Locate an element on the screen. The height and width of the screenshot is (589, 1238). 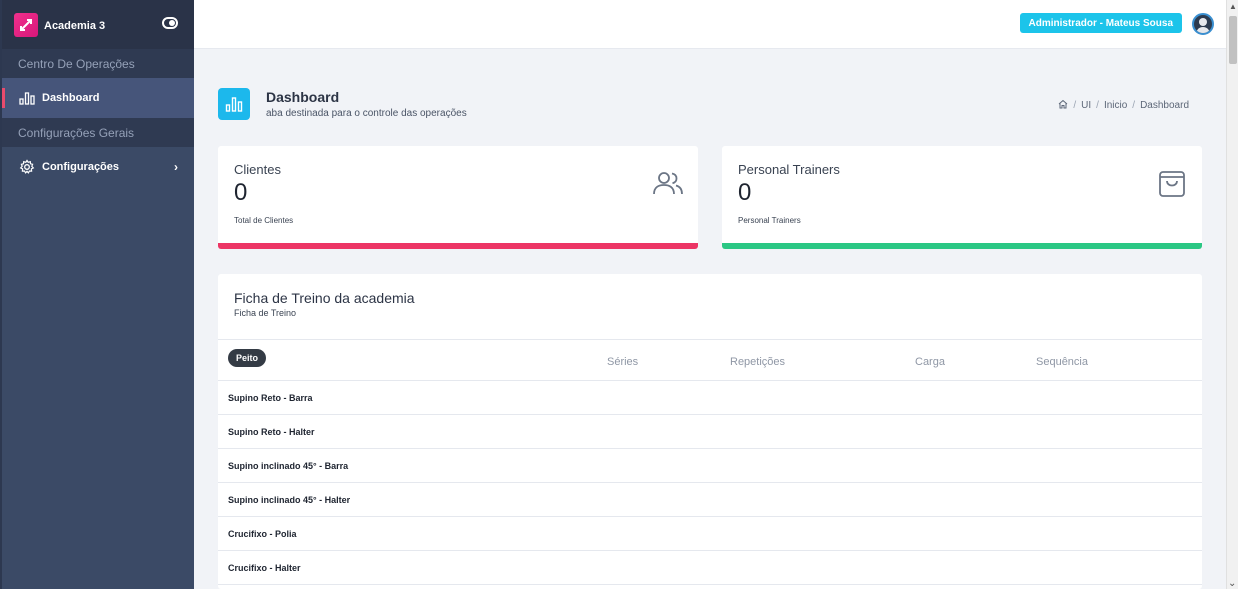
card-label: Clientes is located at coordinates (257, 169).